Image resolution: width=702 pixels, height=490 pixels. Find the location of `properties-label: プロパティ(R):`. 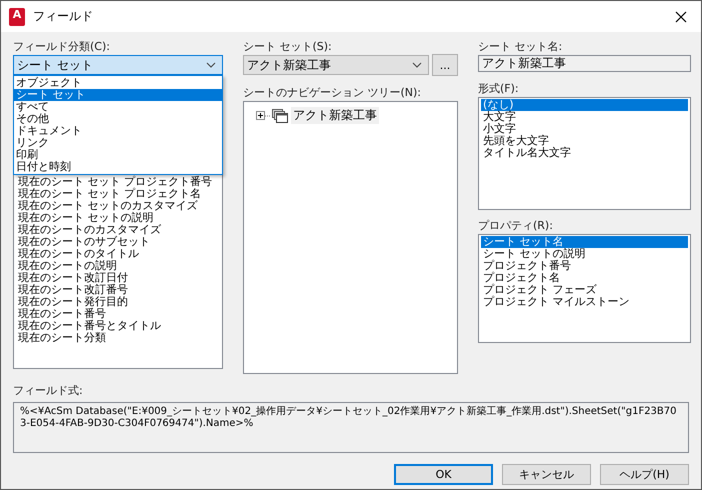

properties-label: プロパティ(R): is located at coordinates (515, 226).